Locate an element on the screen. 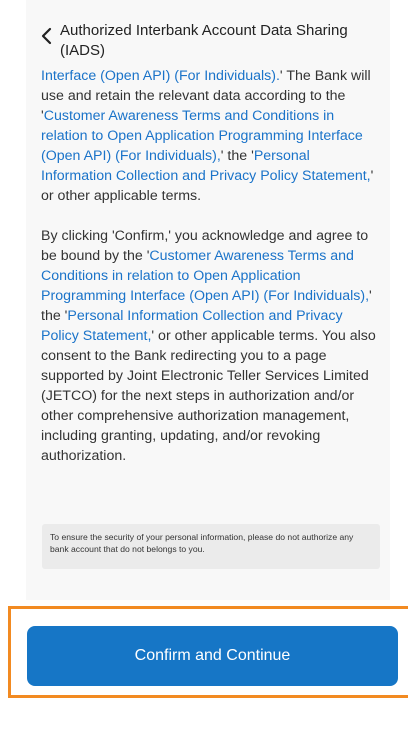  open-api-link: Interface (Open API) (For Individuals). is located at coordinates (160, 76).